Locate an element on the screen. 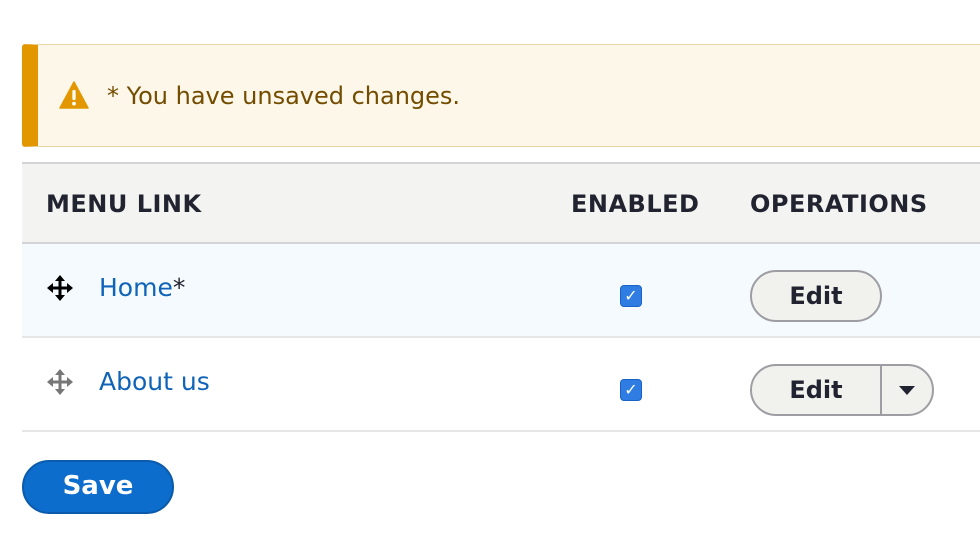  column-header-enabled: ENABLED is located at coordinates (635, 204).